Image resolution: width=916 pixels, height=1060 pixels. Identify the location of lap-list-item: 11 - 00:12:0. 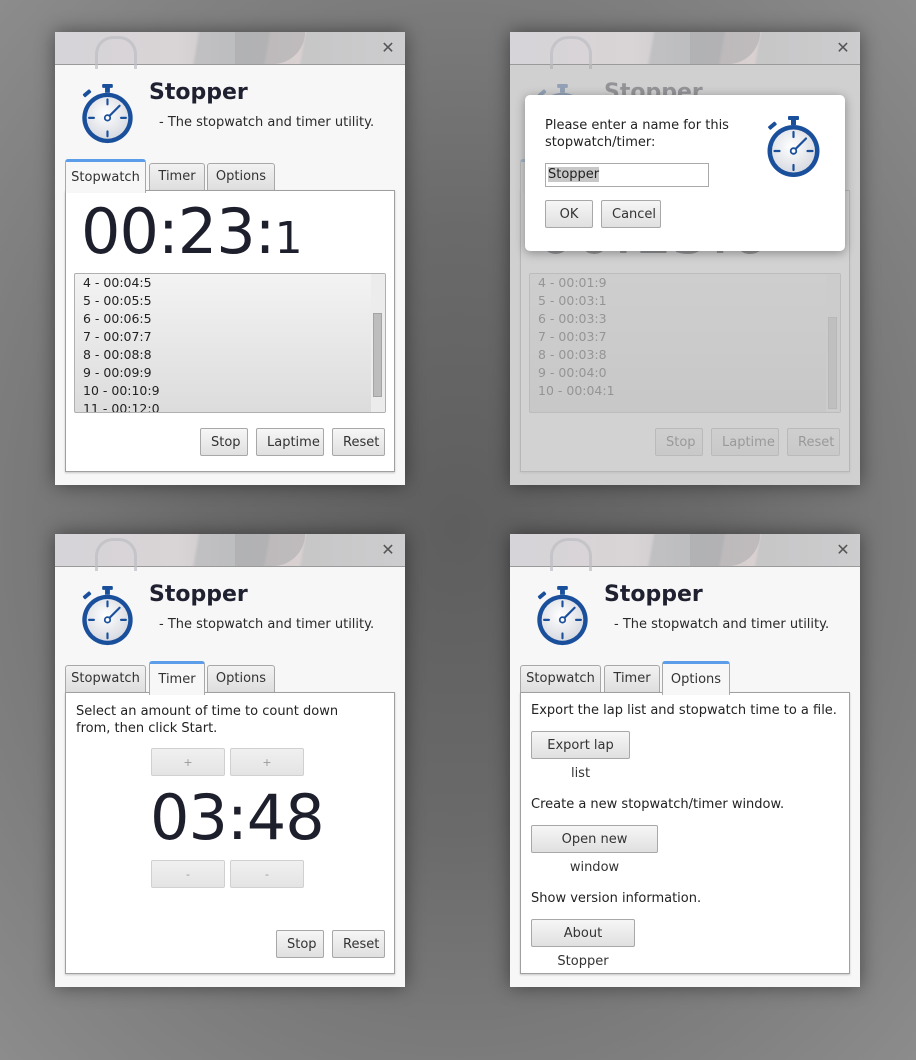
(223, 406).